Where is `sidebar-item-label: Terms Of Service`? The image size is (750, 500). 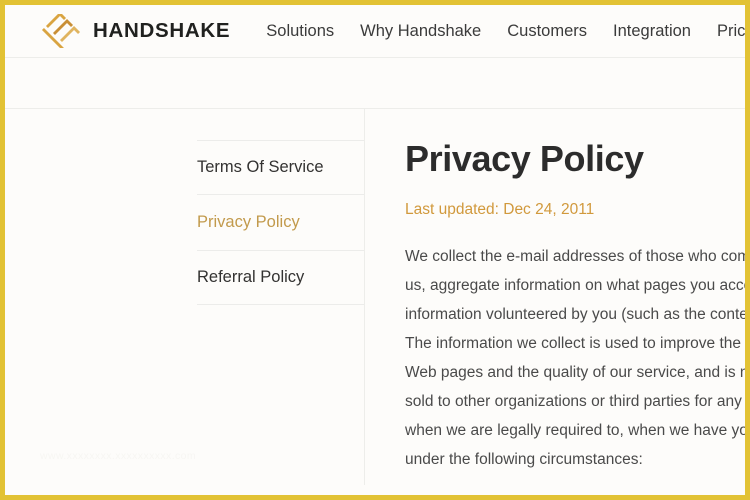
sidebar-item-label: Terms Of Service is located at coordinates (260, 167).